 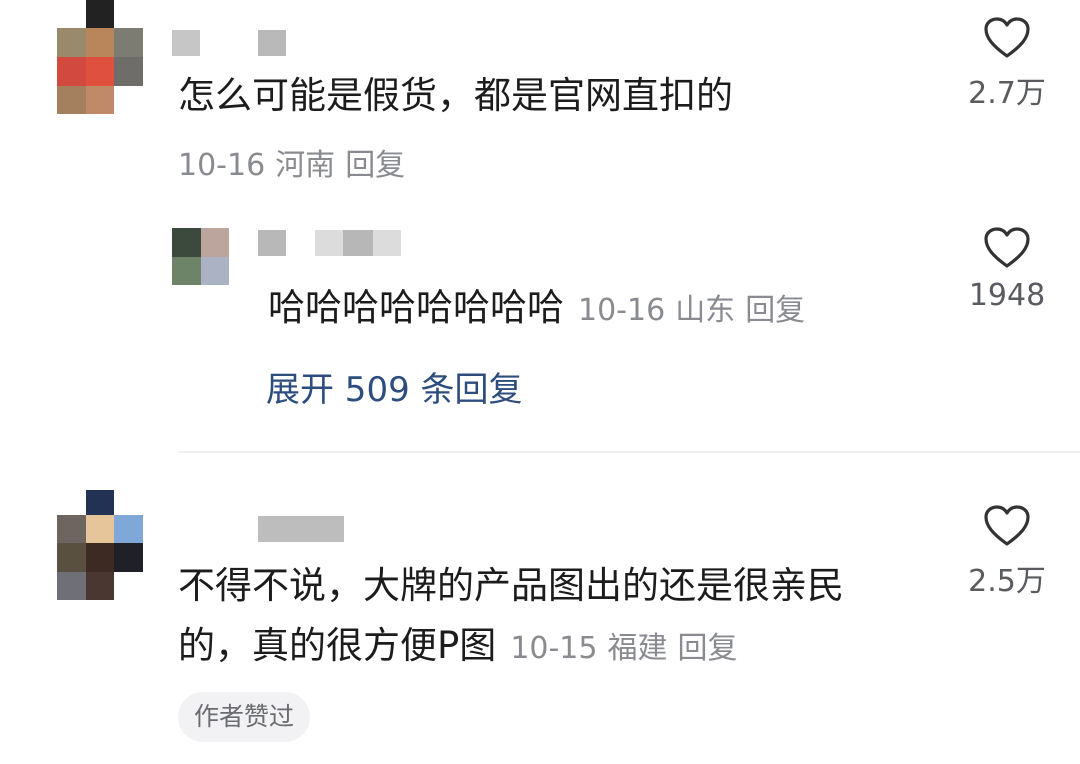 What do you see at coordinates (416, 307) in the screenshot?
I see `reply-content: 哈哈哈哈哈哈哈哈` at bounding box center [416, 307].